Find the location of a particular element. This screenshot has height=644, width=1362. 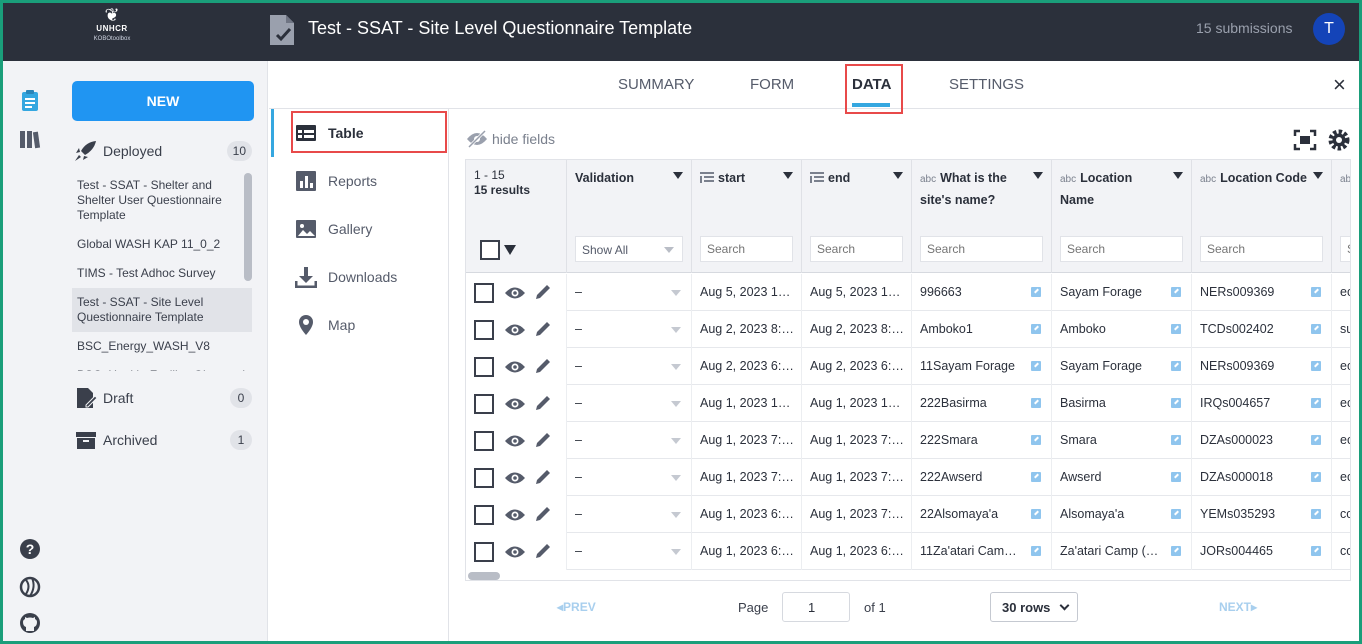

select-all-dropdown-icon is located at coordinates (510, 250).